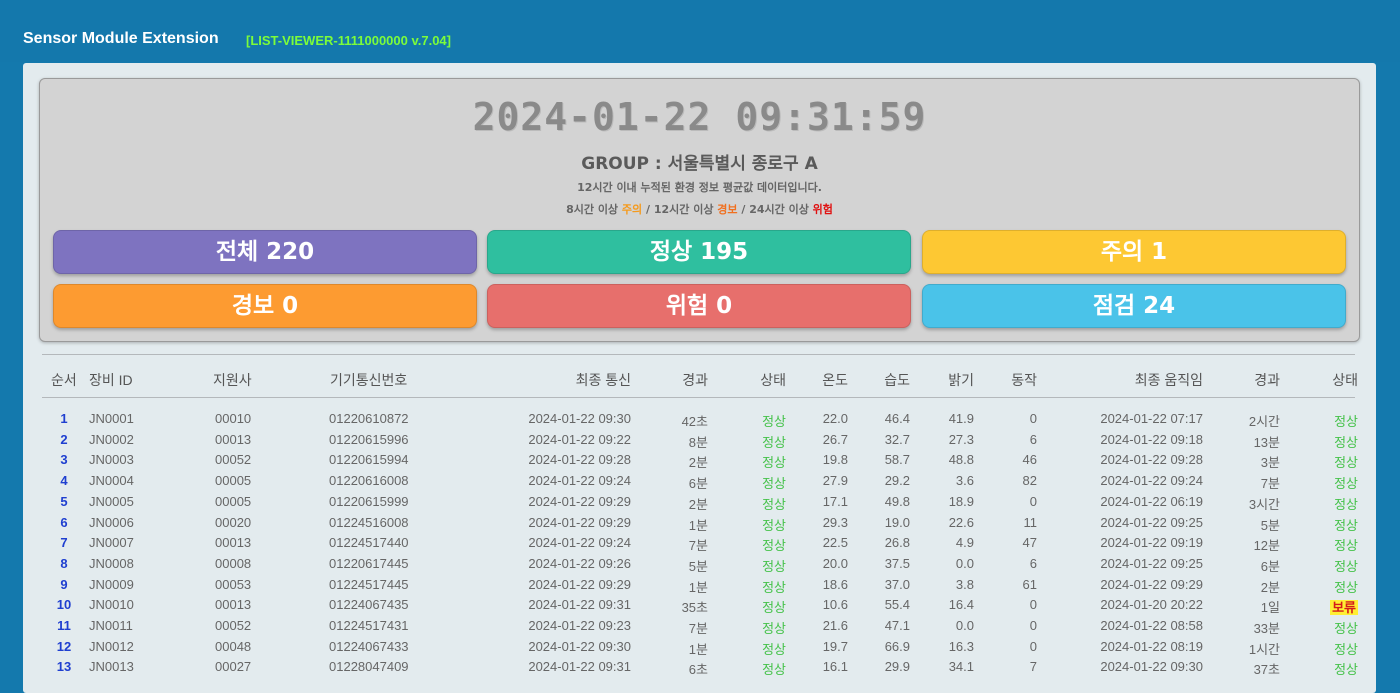 The width and height of the screenshot is (1400, 693). I want to click on col-motion: 동작, so click(1009, 380).